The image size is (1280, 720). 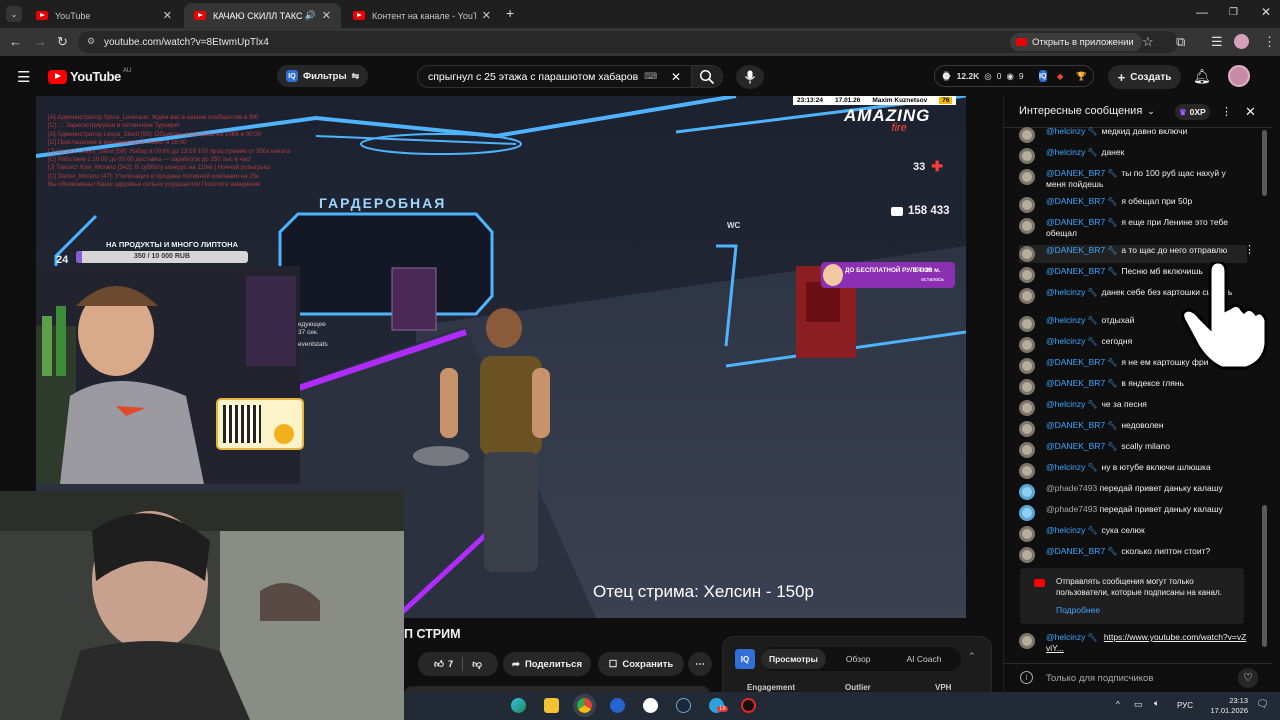 What do you see at coordinates (1081, 76) in the screenshot?
I see `trophy-icon: 🏆` at bounding box center [1081, 76].